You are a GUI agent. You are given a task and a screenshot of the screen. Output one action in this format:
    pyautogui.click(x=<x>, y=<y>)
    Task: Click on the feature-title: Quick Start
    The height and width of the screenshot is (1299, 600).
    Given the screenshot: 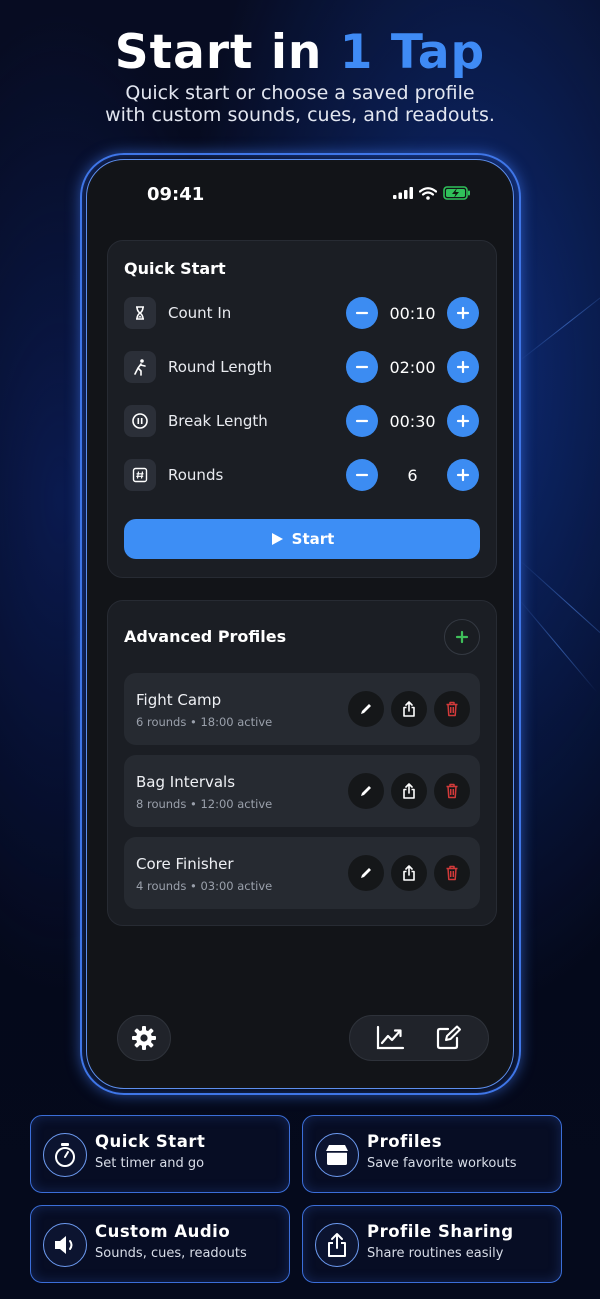 What is the action you would take?
    pyautogui.click(x=150, y=1141)
    